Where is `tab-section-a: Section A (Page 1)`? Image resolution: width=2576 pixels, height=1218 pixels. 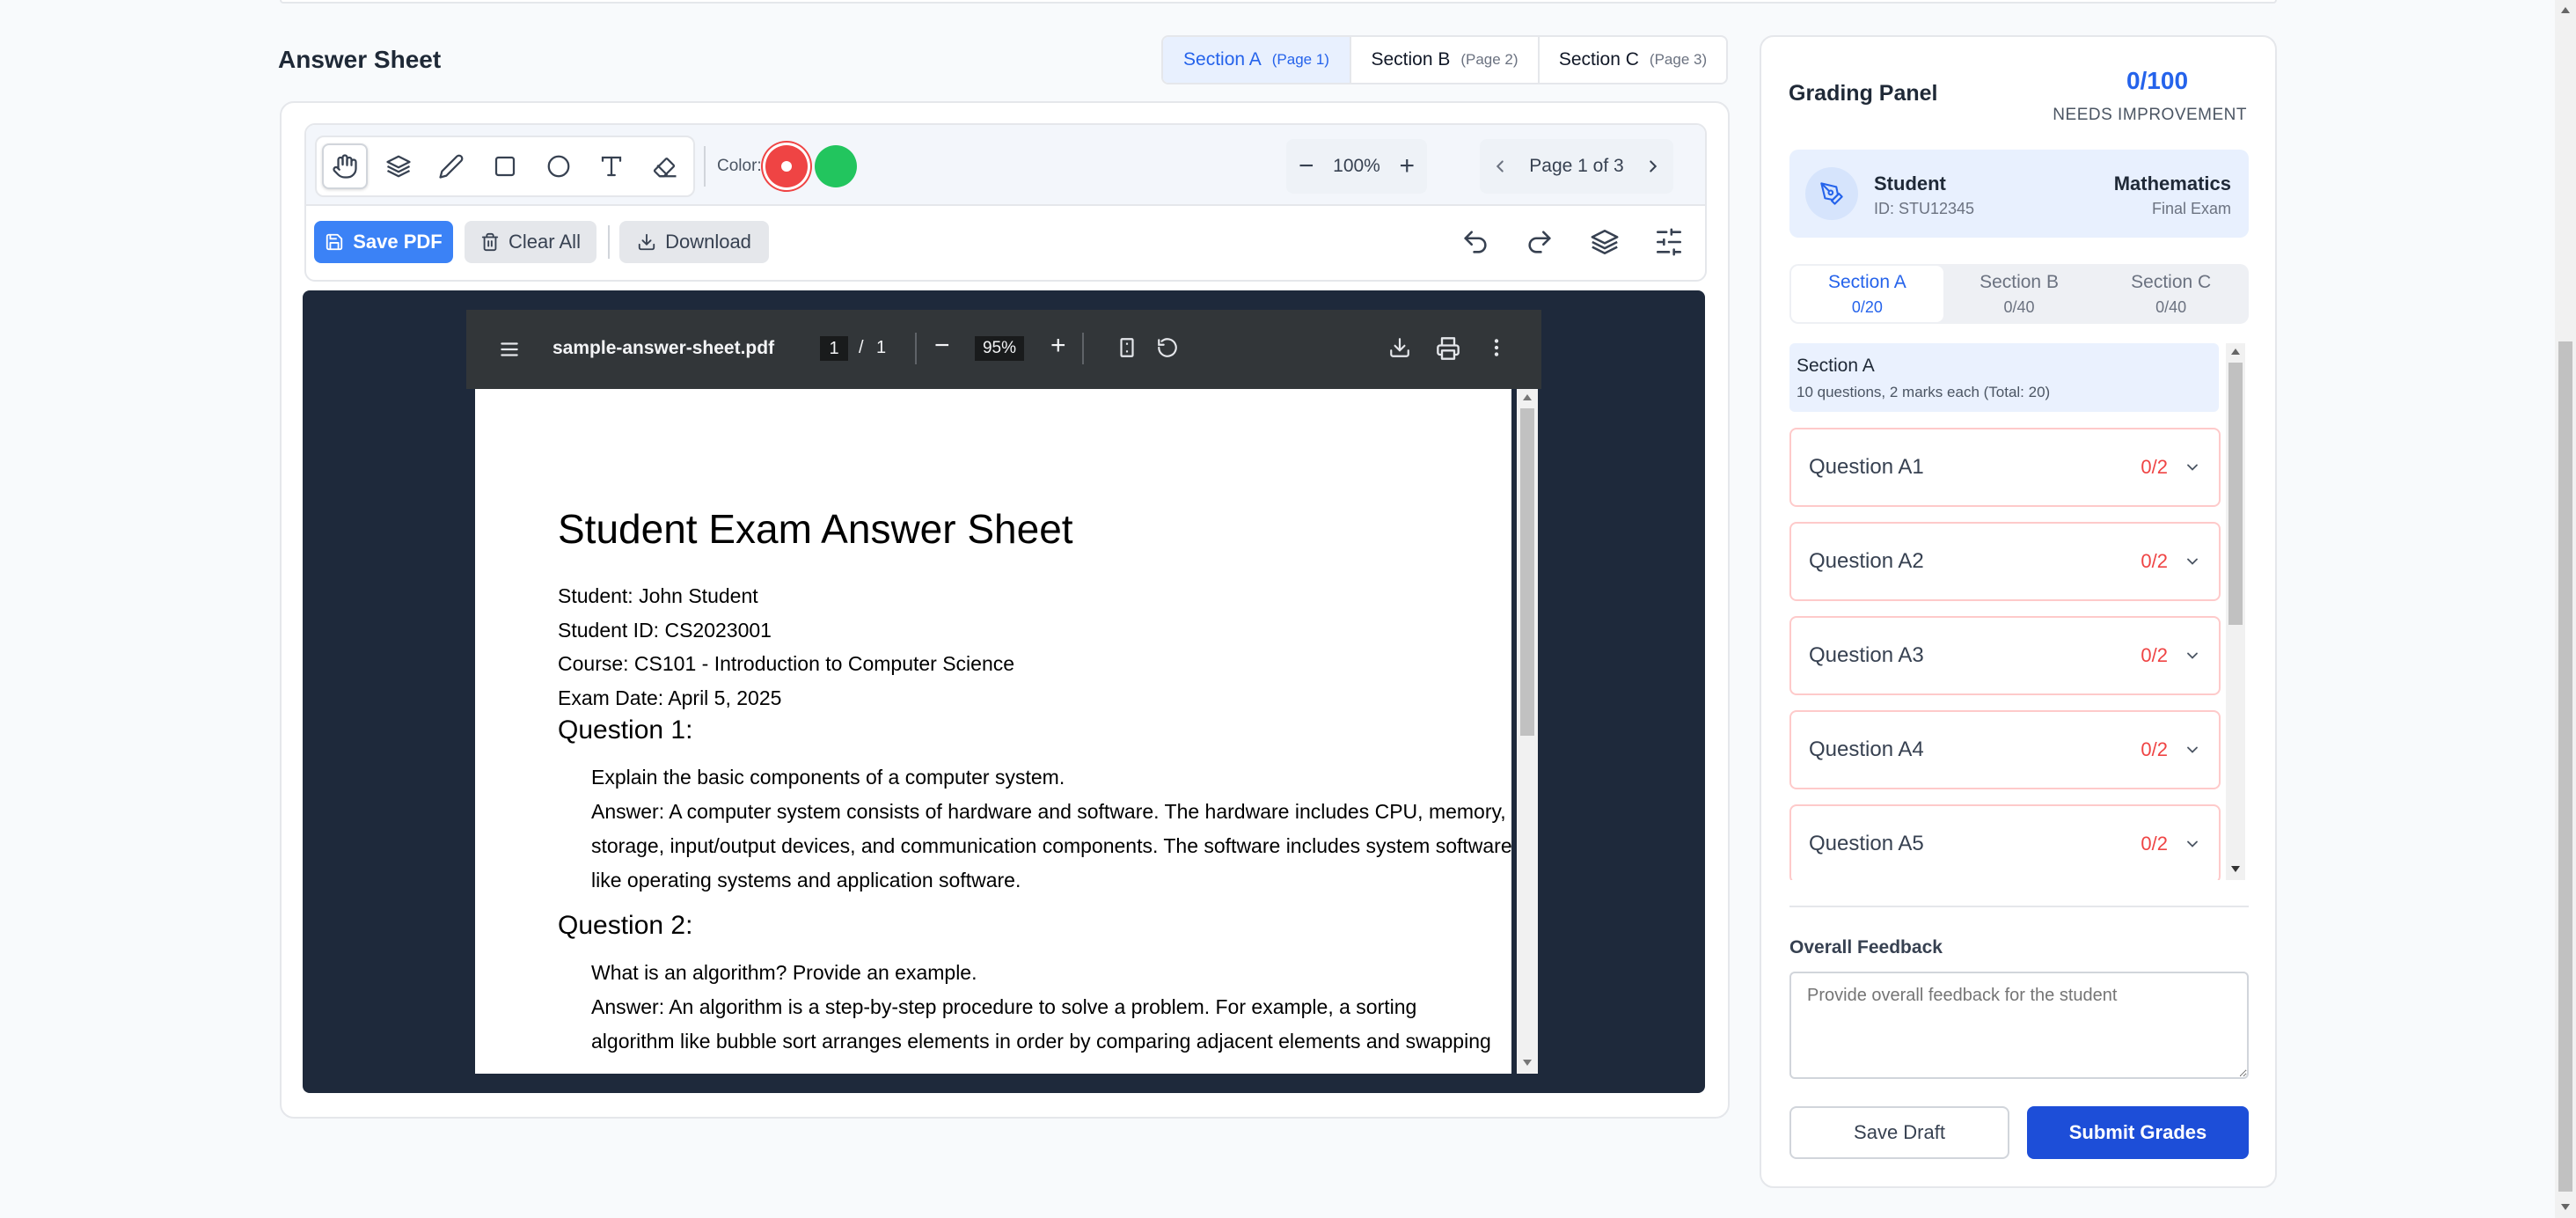
tab-section-a: Section A (Page 1) is located at coordinates (1257, 60).